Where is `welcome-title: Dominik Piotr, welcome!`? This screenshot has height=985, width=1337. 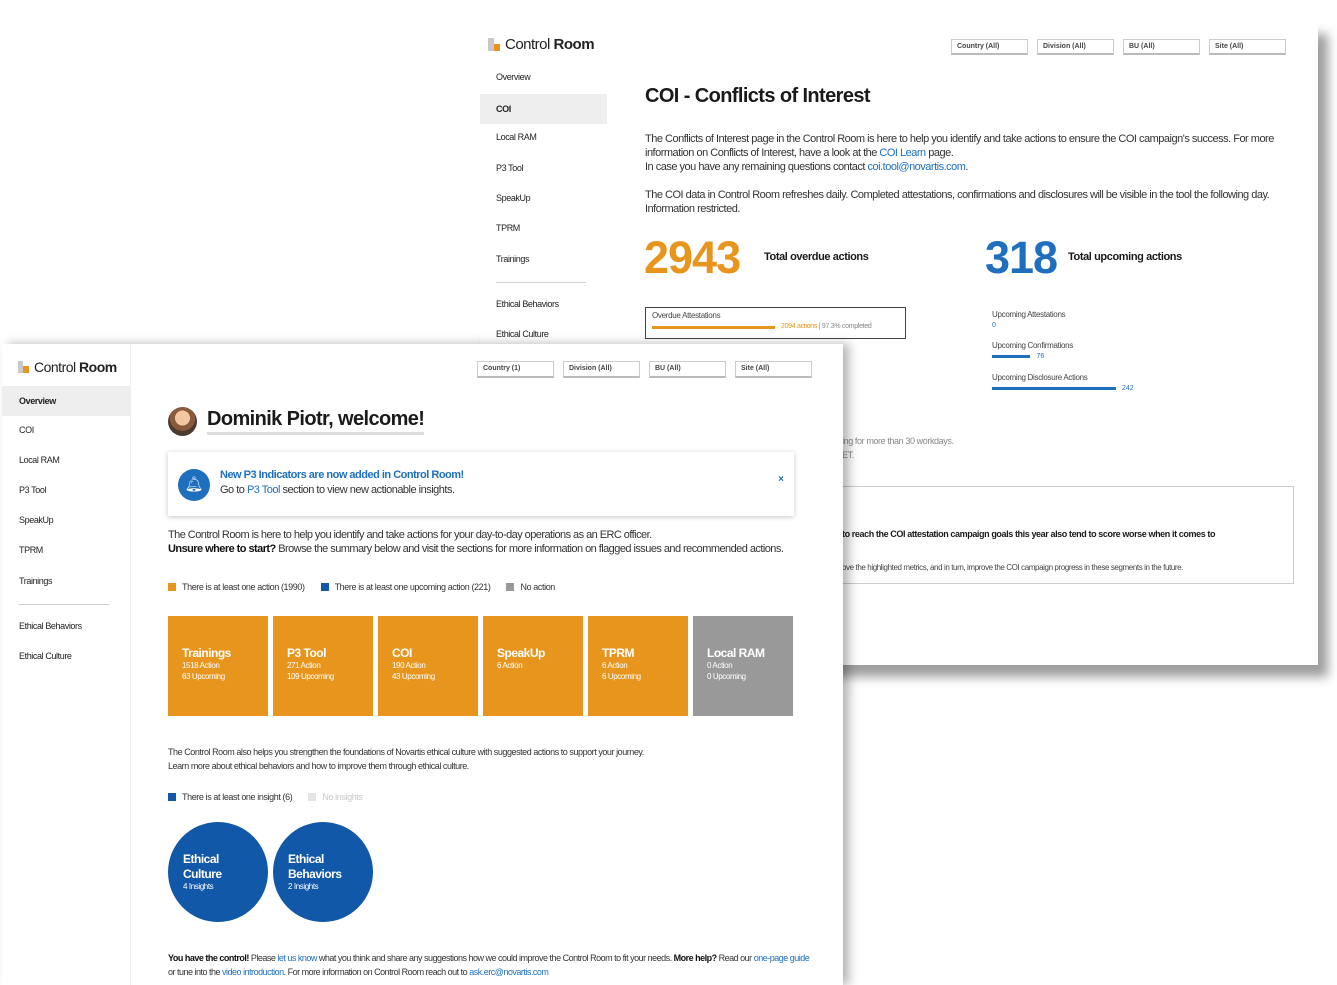
welcome-title: Dominik Piotr, welcome! is located at coordinates (316, 421).